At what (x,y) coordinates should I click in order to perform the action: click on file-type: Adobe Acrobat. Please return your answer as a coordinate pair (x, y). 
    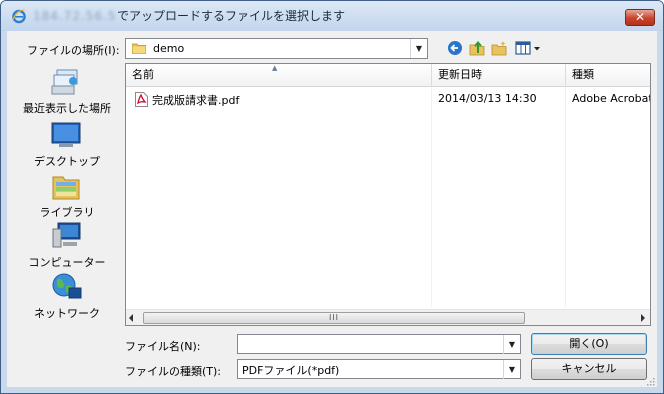
    Looking at the image, I should click on (611, 98).